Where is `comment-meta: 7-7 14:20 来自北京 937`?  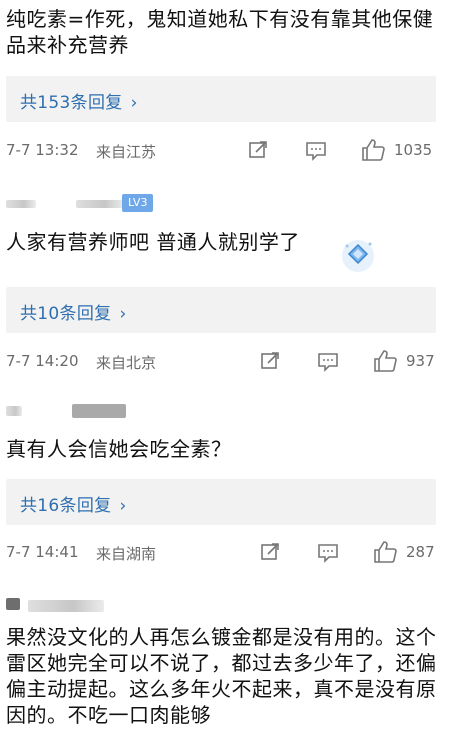 comment-meta: 7-7 14:20 来自北京 937 is located at coordinates (224, 362).